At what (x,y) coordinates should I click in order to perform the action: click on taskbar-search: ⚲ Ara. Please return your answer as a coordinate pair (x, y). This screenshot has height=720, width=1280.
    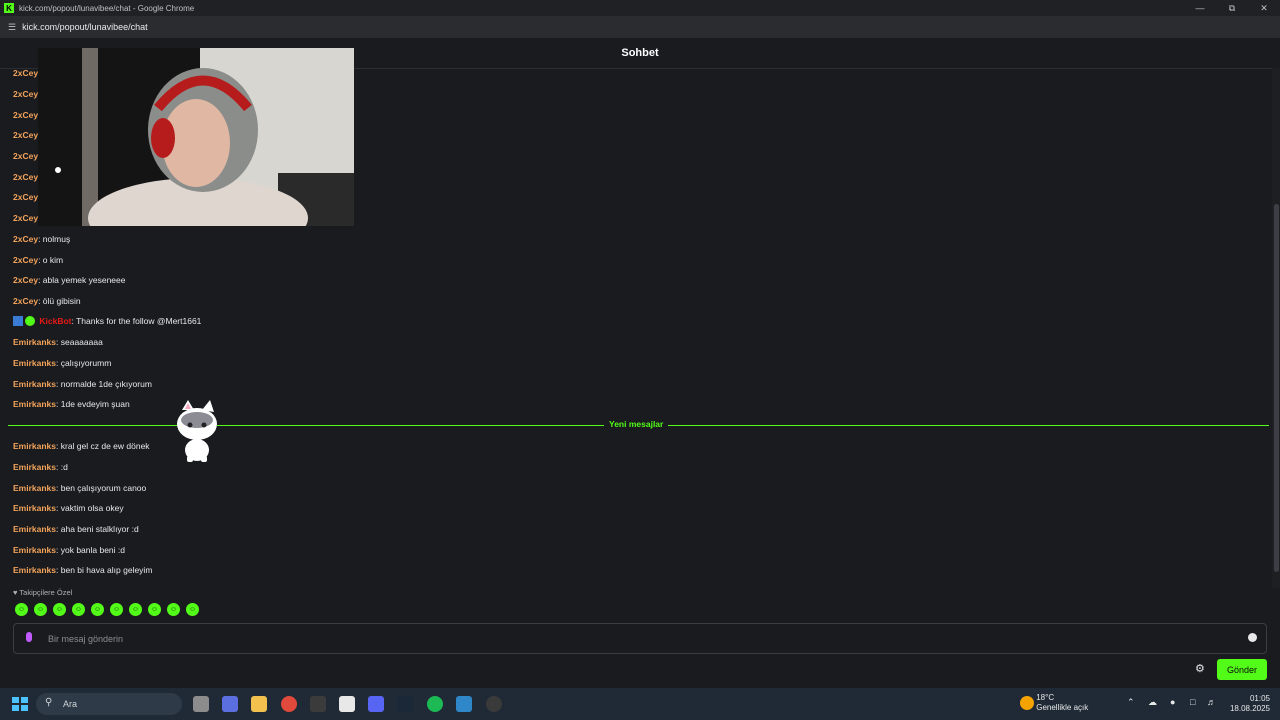
    Looking at the image, I should click on (109, 704).